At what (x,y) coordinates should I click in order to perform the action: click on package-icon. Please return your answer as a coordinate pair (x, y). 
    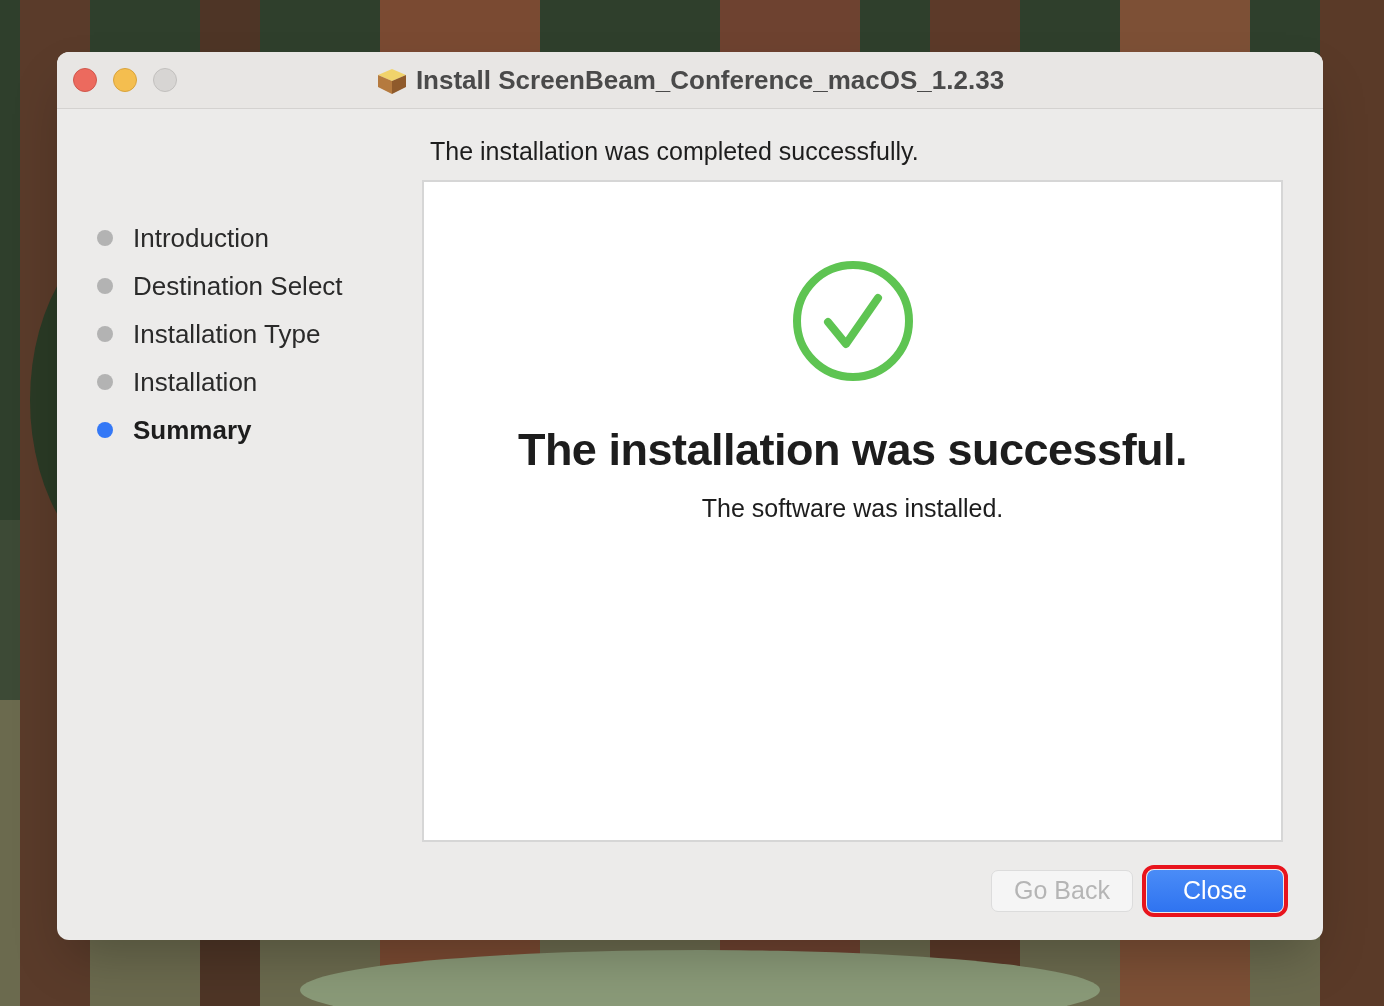
    Looking at the image, I should click on (391, 81).